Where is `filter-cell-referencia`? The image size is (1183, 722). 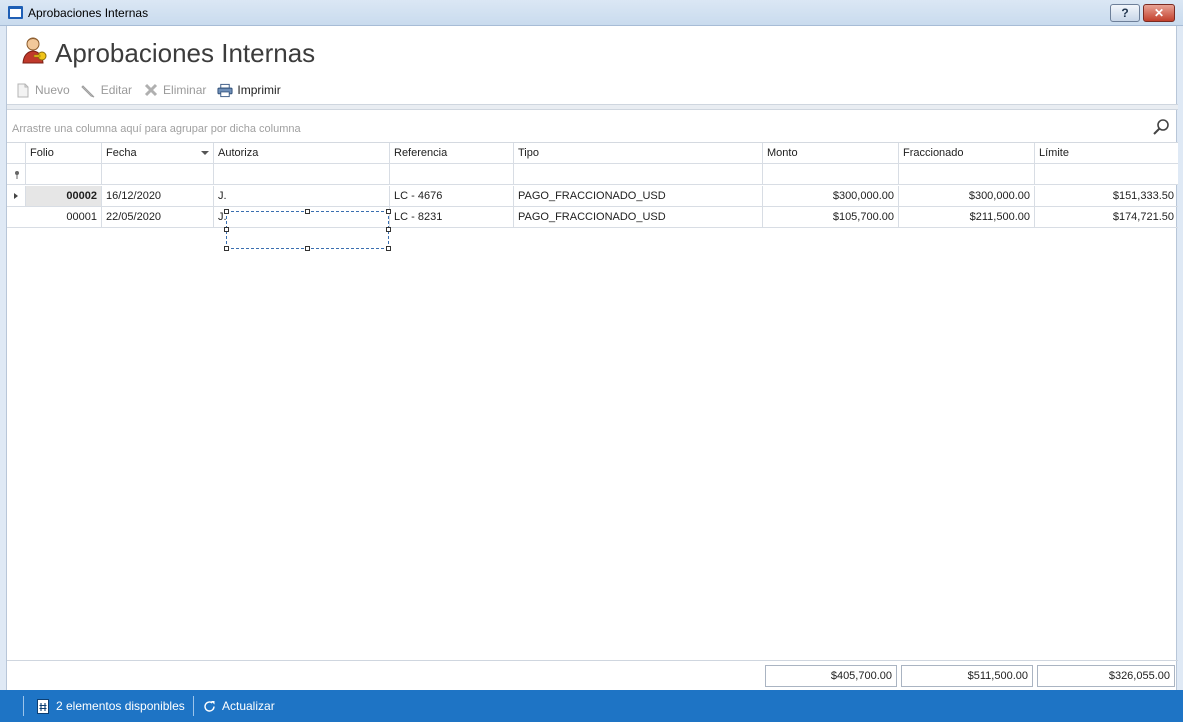 filter-cell-referencia is located at coordinates (452, 174).